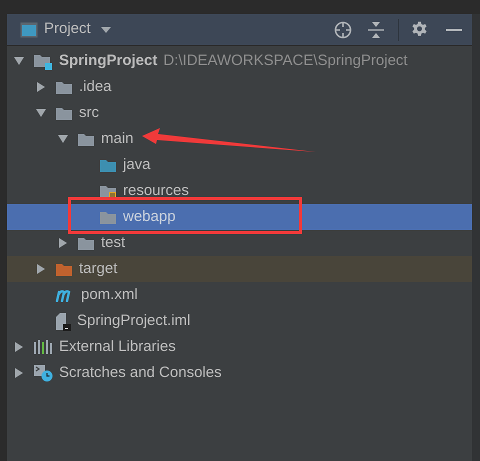 This screenshot has width=480, height=461. Describe the element at coordinates (108, 60) in the screenshot. I see `item-label: SpringProject` at that location.